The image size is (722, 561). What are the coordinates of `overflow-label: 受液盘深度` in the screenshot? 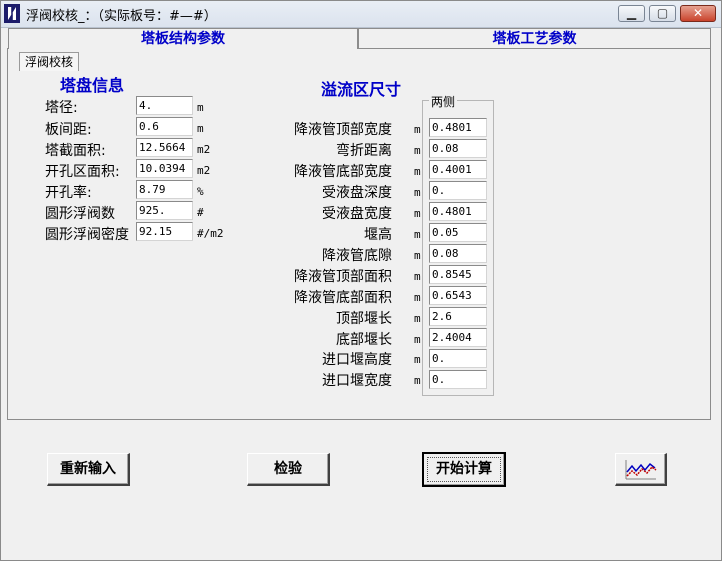 It's located at (357, 193).